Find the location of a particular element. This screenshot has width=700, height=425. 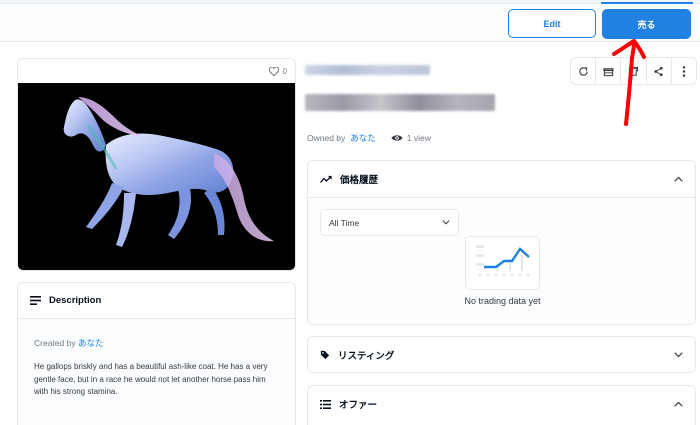

external-link-icon is located at coordinates (633, 71).